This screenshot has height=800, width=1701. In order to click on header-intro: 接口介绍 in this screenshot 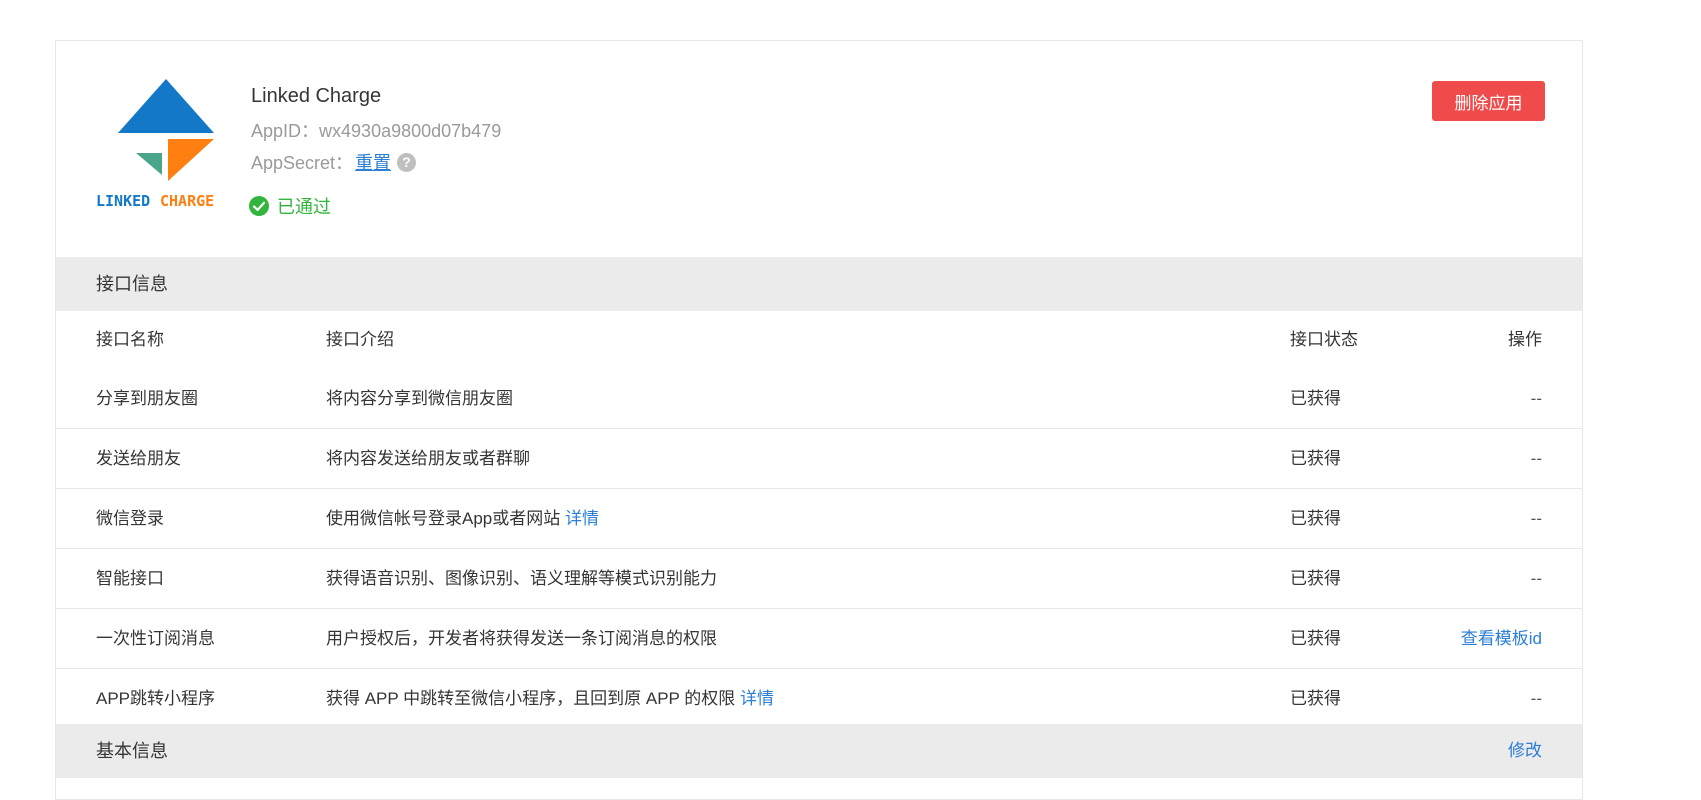, I will do `click(360, 339)`.